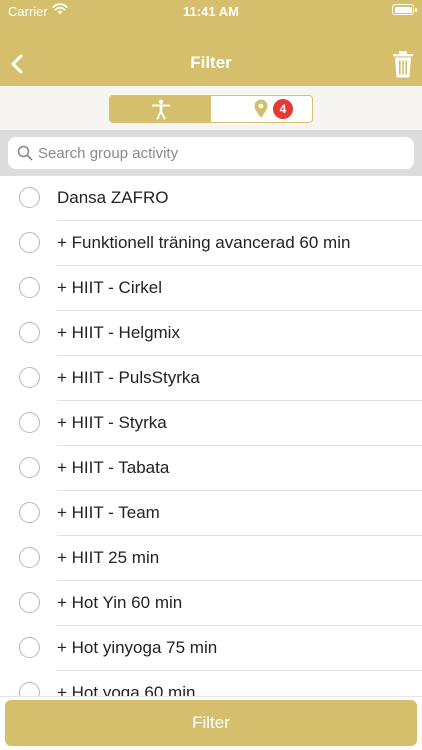  I want to click on list-item-label: + HIIT - Team, so click(108, 512).